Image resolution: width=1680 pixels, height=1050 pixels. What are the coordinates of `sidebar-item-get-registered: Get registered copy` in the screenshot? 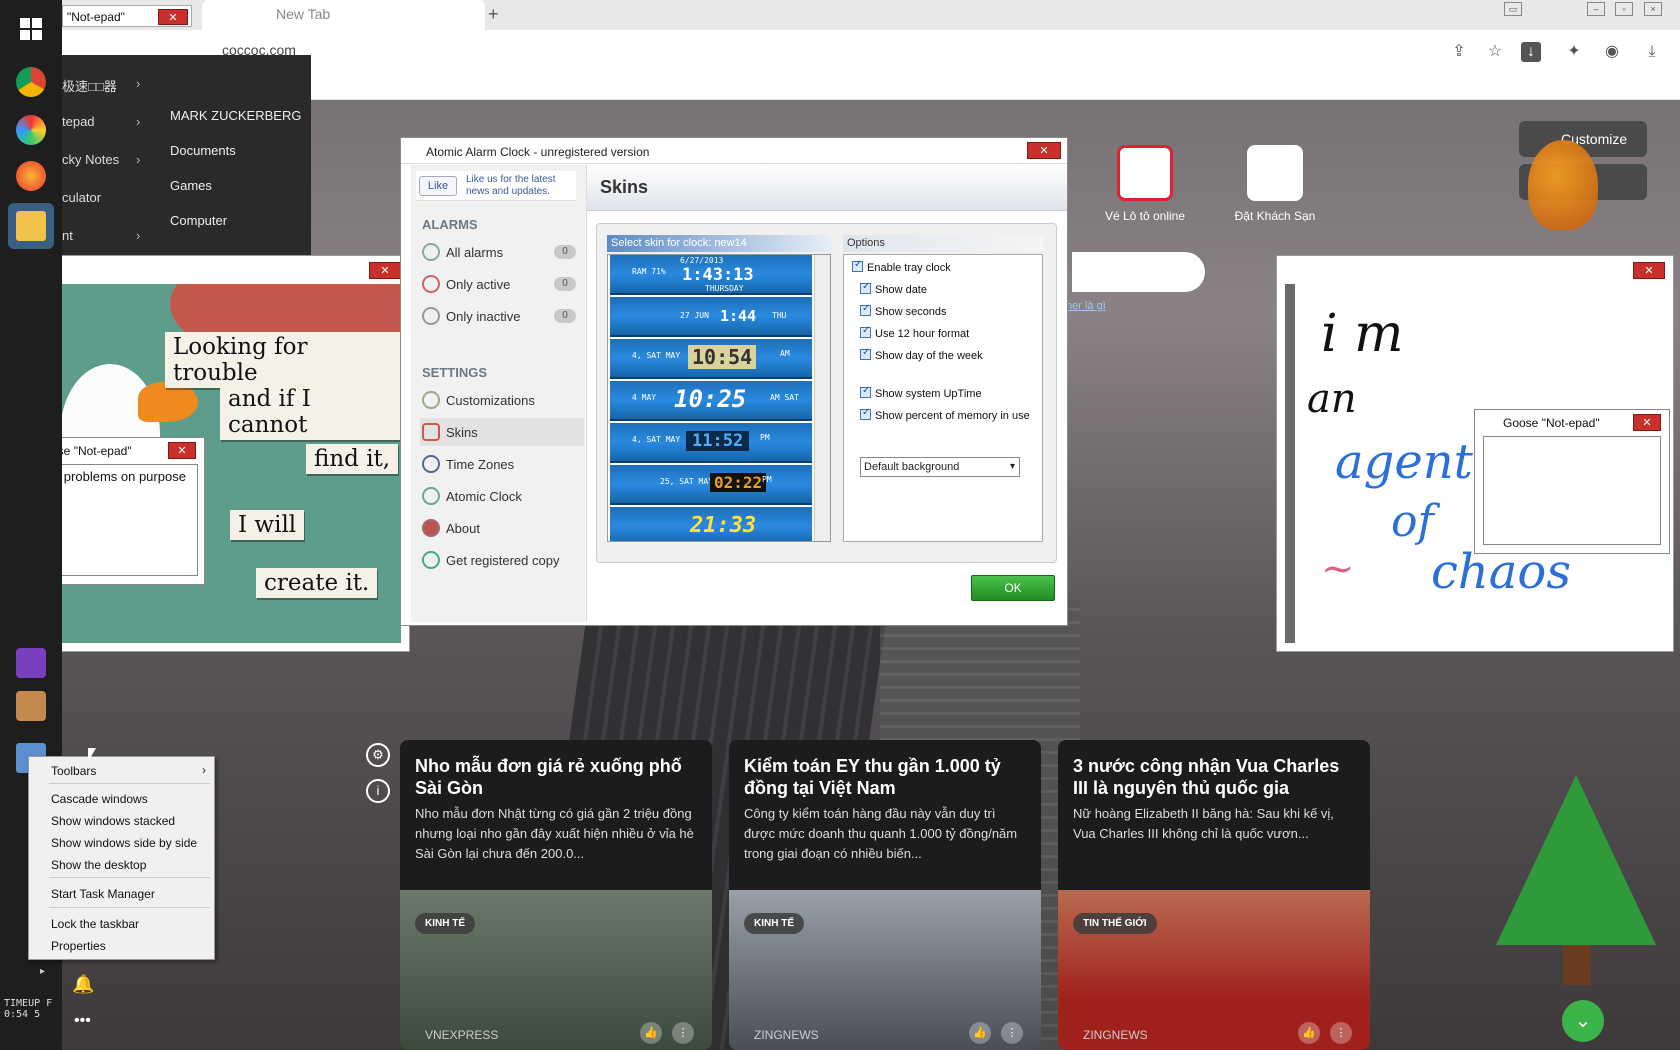 It's located at (502, 560).